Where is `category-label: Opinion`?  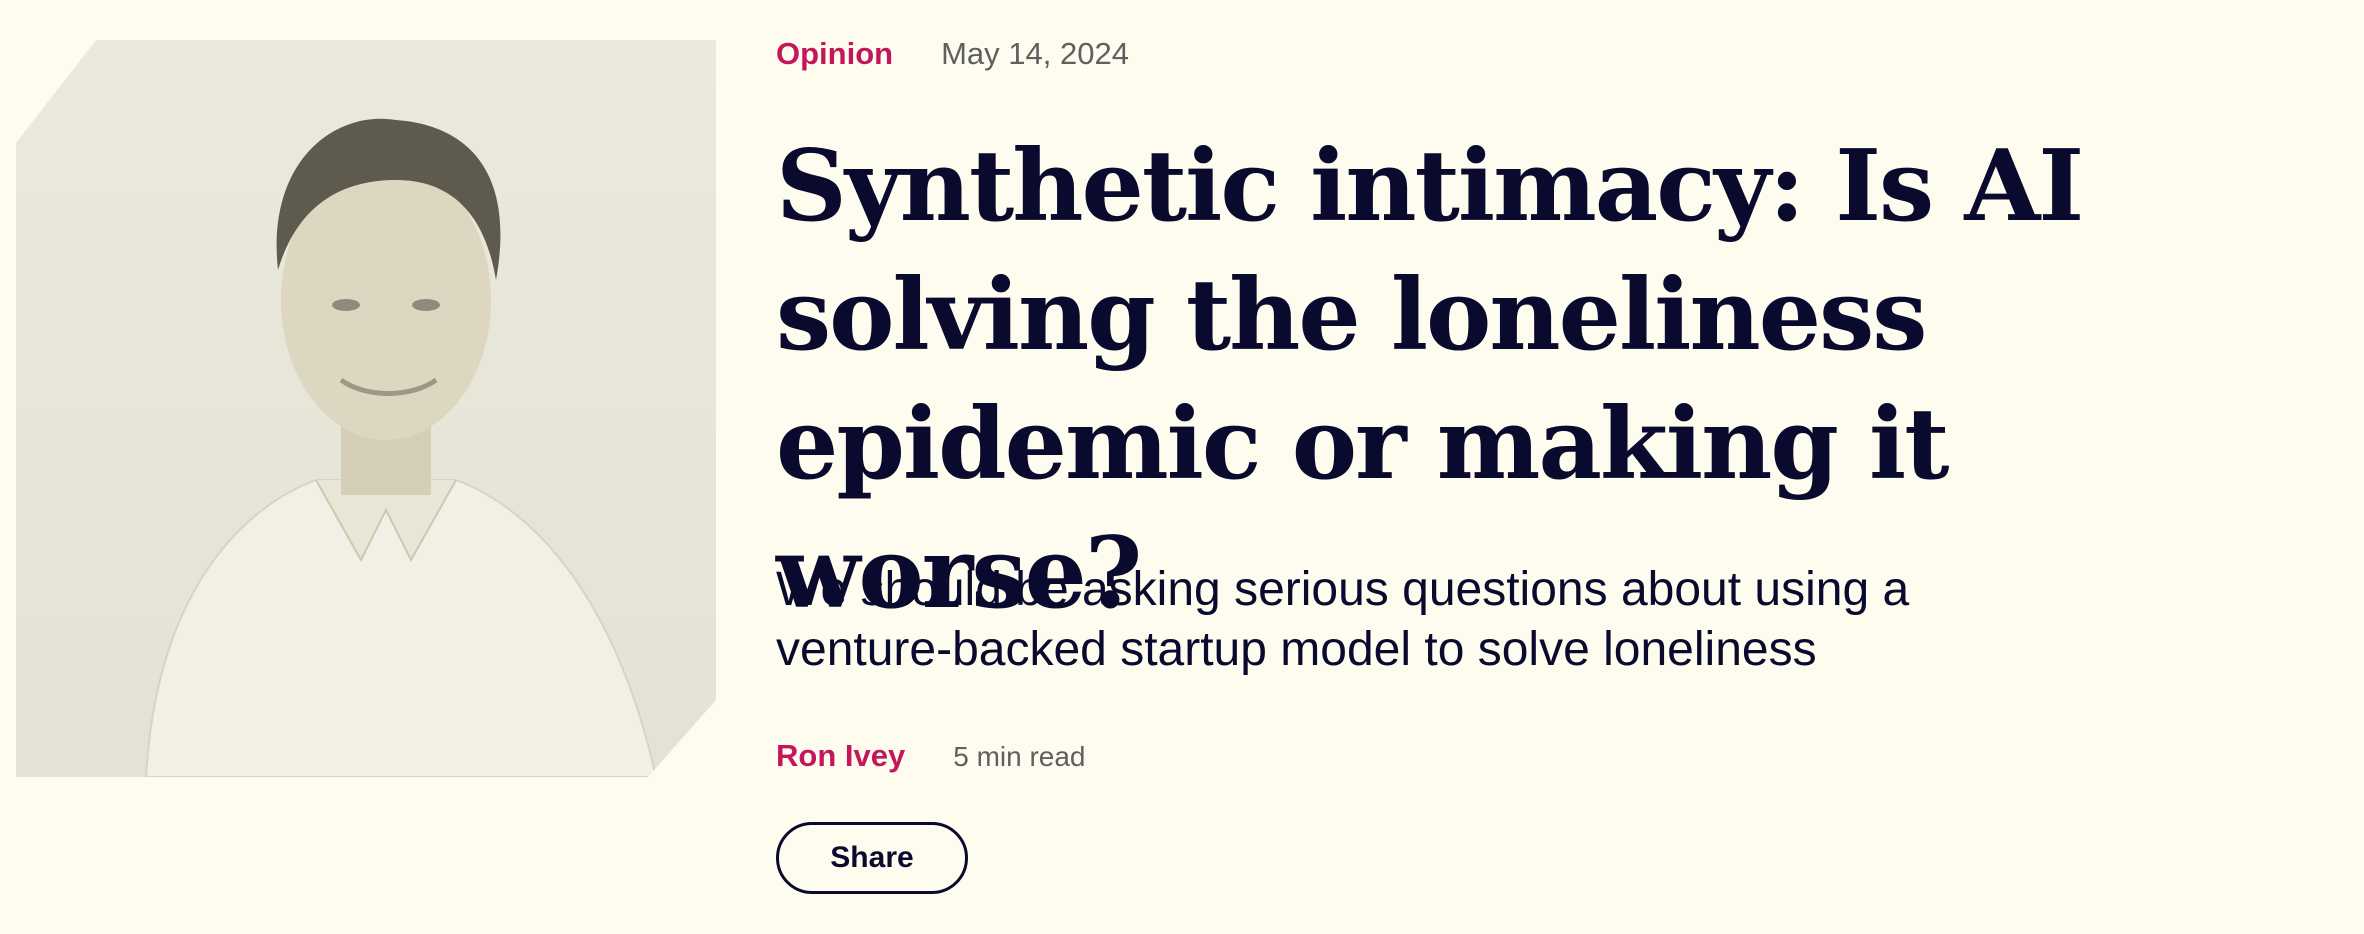
category-label: Opinion is located at coordinates (834, 54).